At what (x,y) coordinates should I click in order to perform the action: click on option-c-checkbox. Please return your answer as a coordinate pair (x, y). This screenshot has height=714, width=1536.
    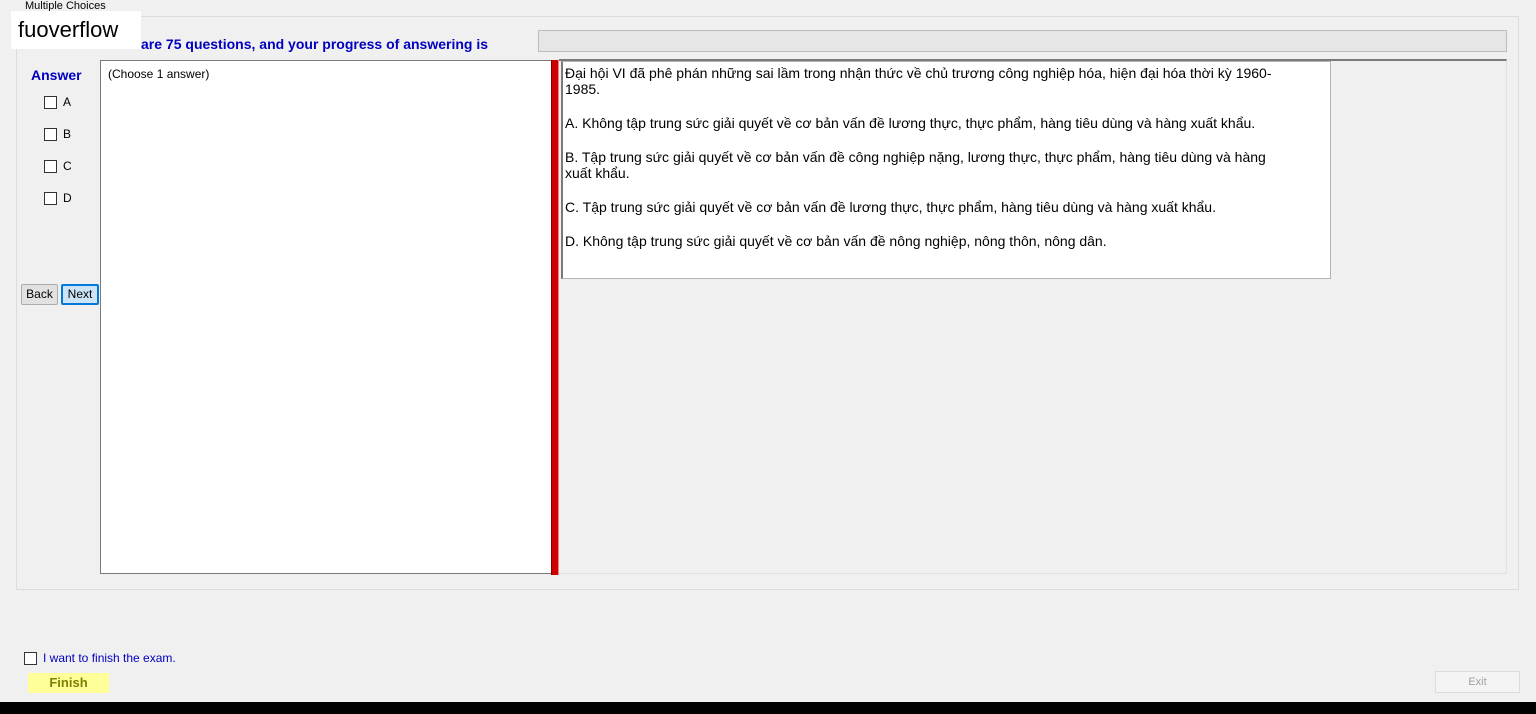
    Looking at the image, I should click on (50, 166).